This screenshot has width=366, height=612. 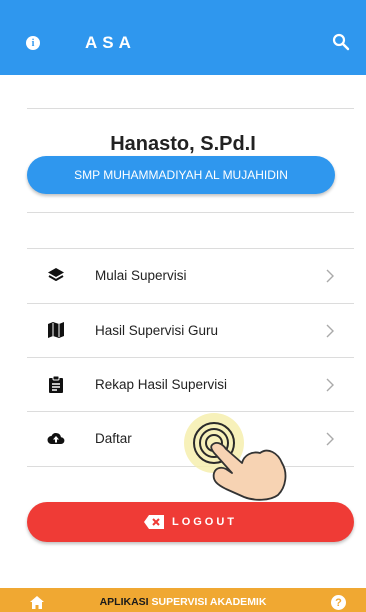 I want to click on menu-item-daftar: Daftar, so click(x=190, y=439).